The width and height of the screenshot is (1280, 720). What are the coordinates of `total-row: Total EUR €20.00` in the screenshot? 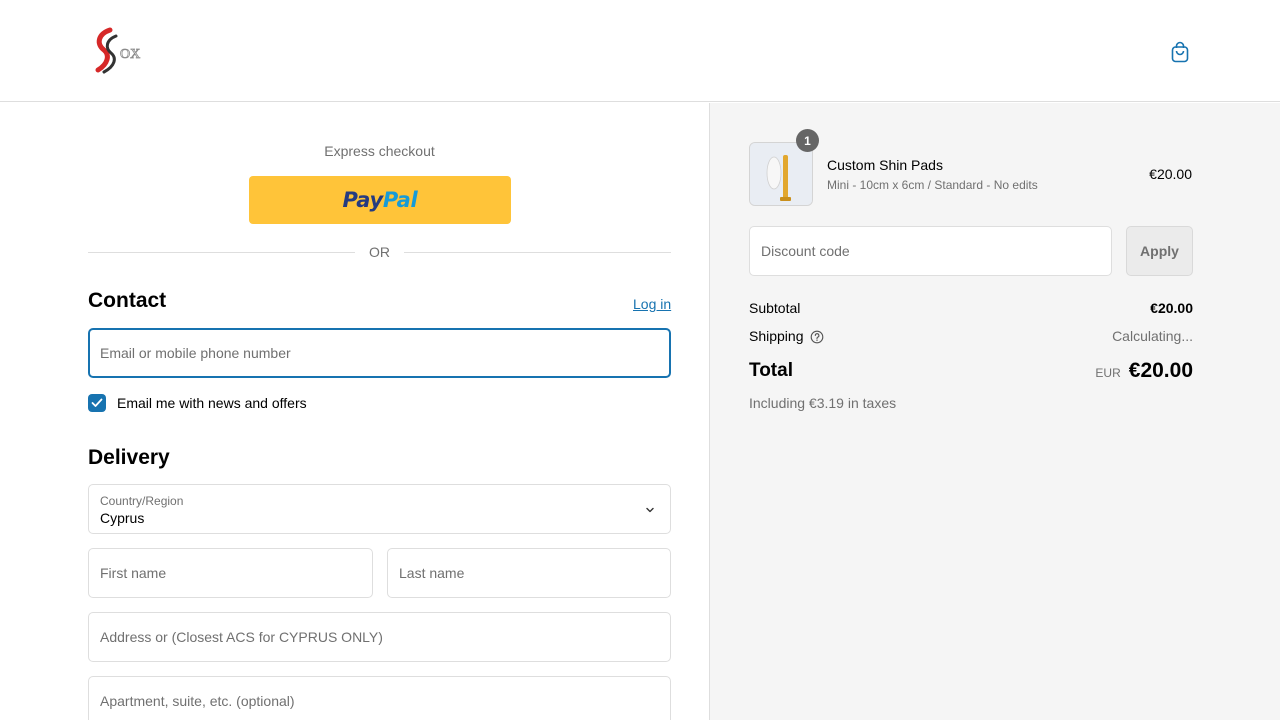 It's located at (971, 371).